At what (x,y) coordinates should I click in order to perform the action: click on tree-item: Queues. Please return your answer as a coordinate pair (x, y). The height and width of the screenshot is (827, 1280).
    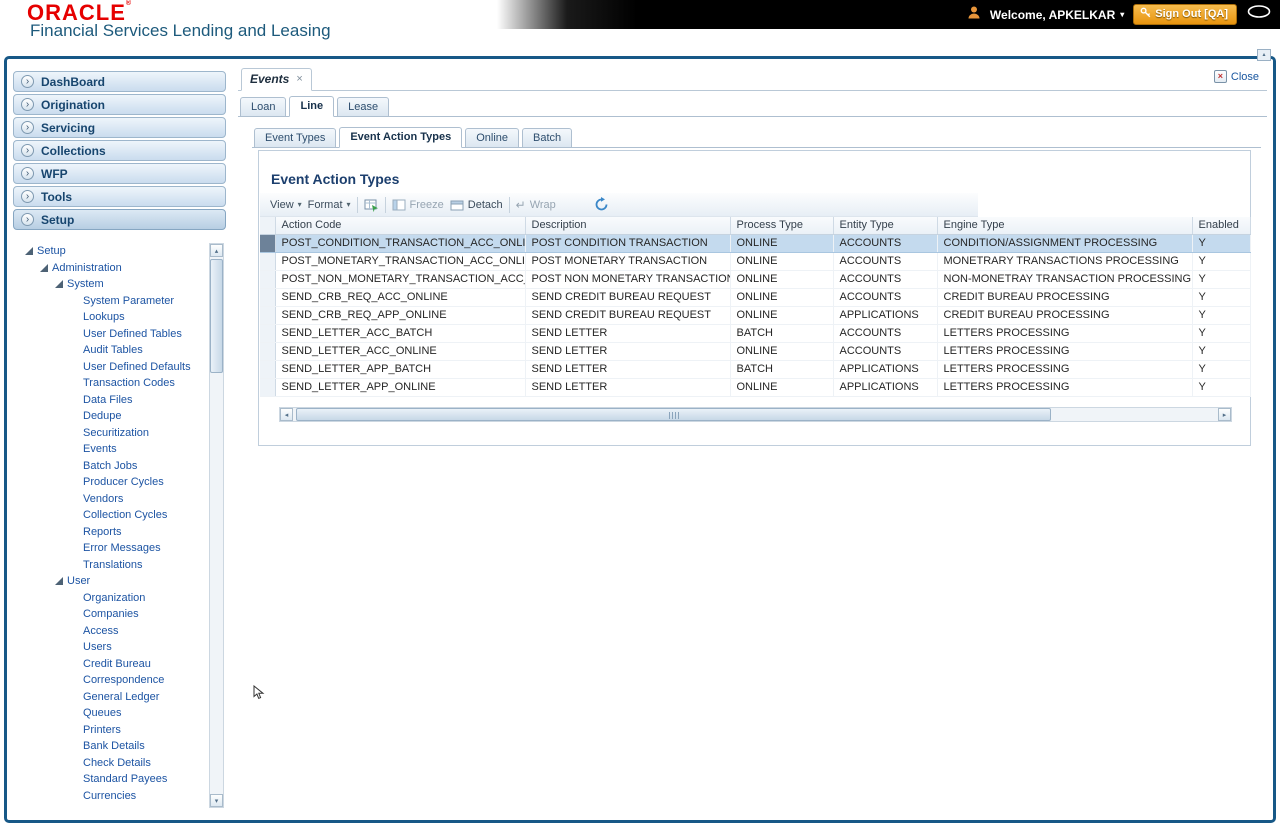
    Looking at the image, I should click on (112, 713).